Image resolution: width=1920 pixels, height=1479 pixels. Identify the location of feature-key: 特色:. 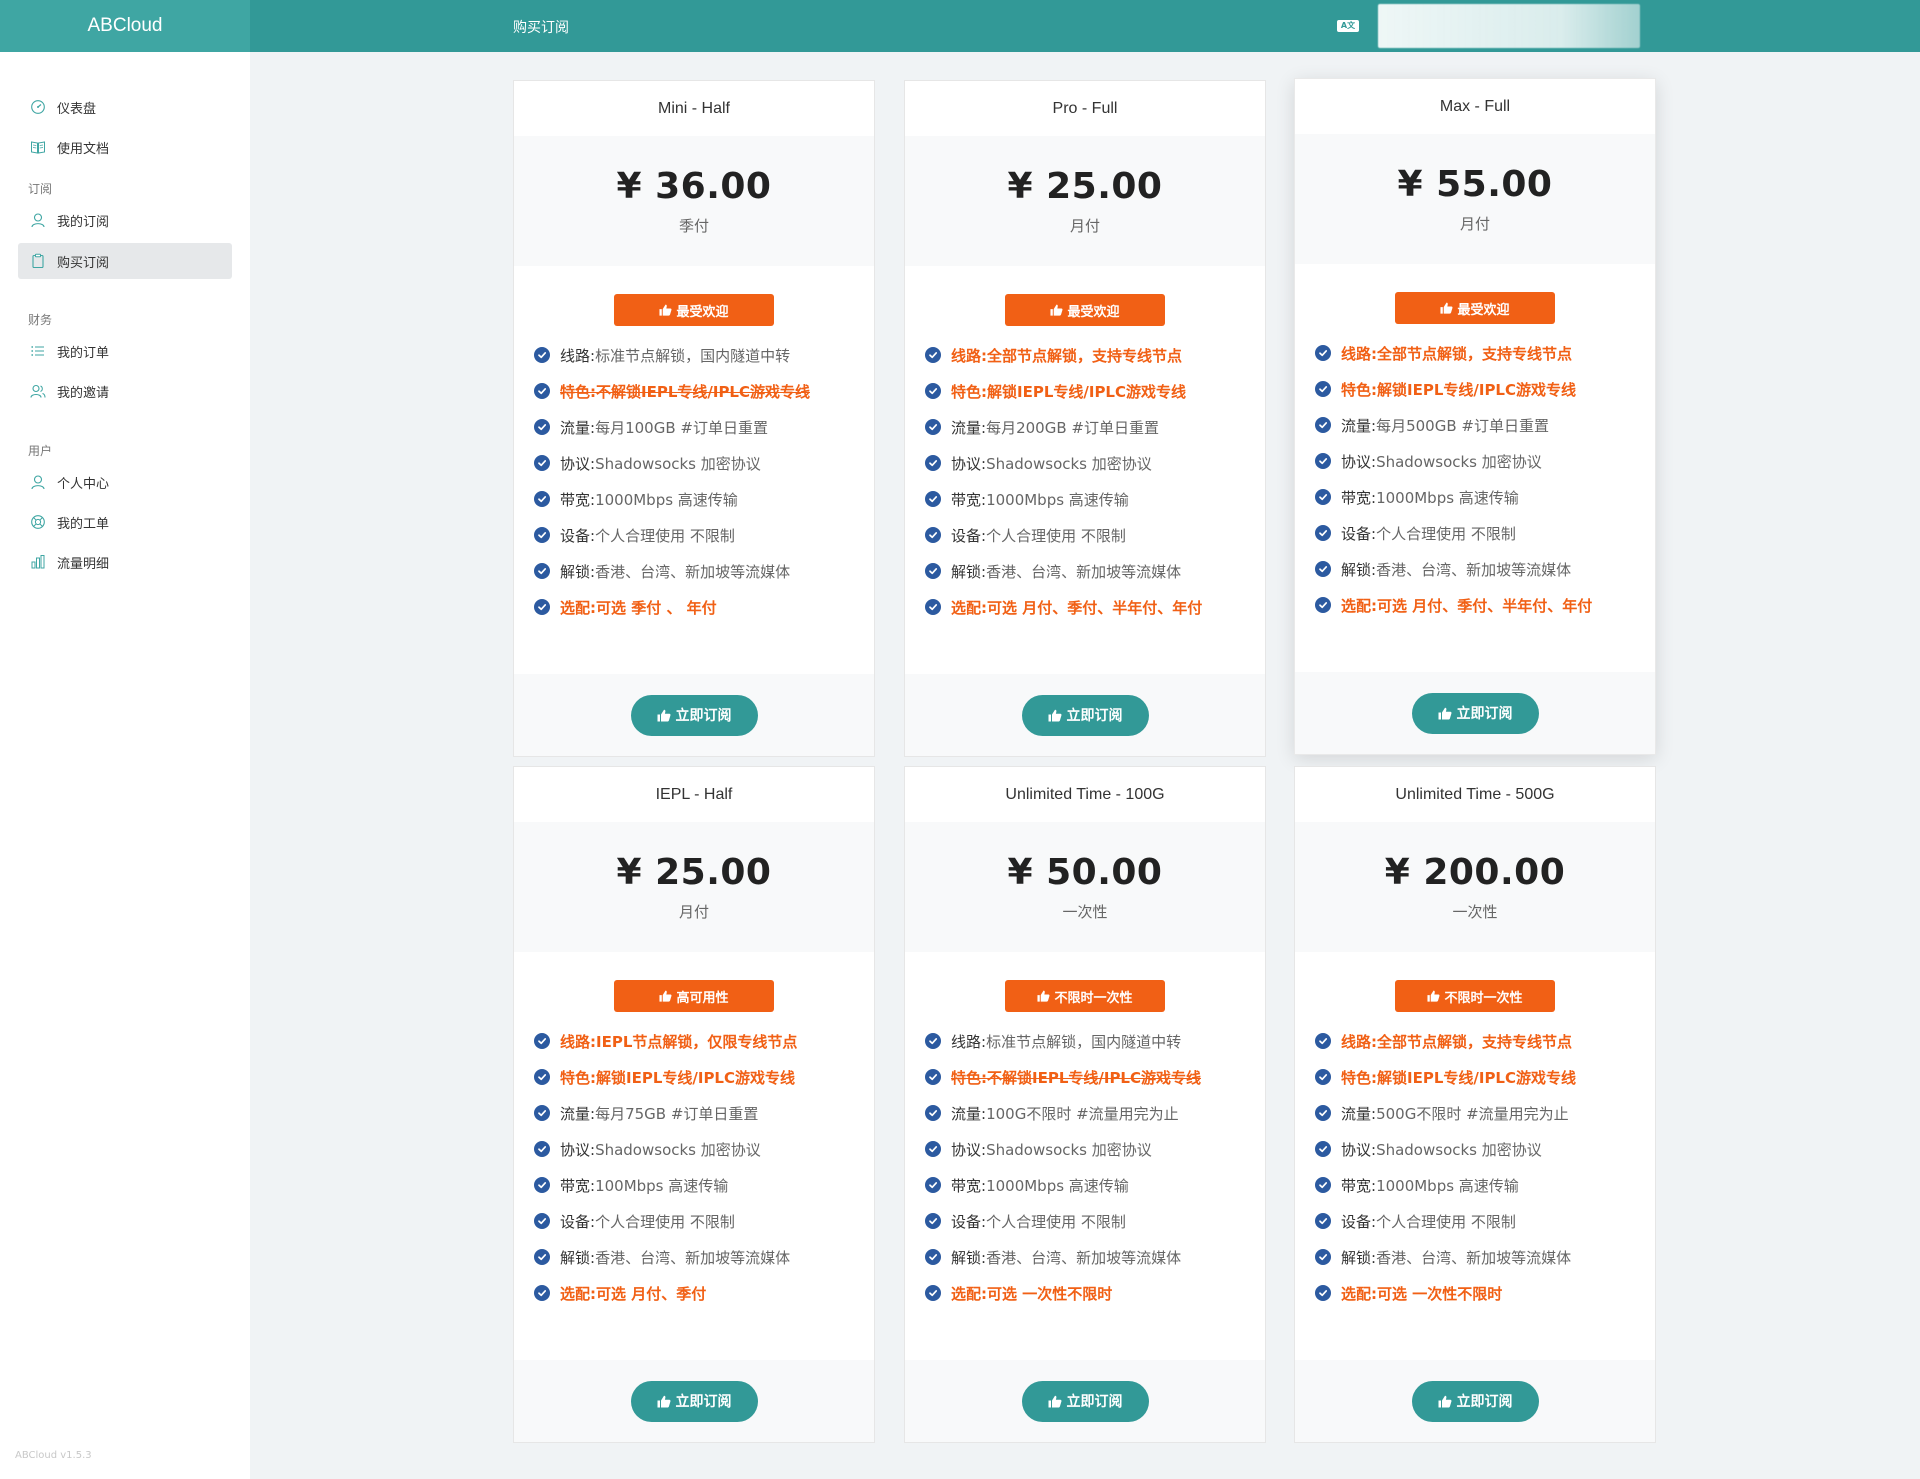
(969, 1077).